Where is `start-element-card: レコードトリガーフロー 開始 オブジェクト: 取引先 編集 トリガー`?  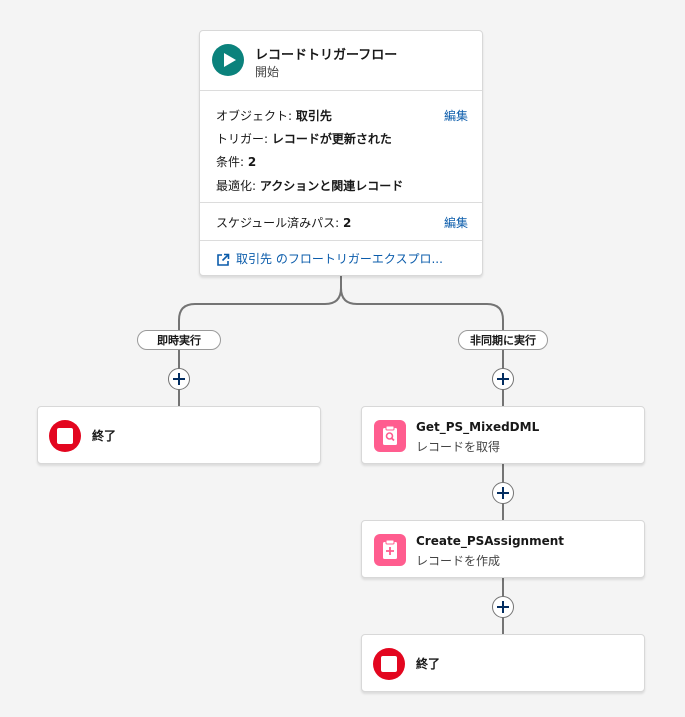
start-element-card: レコードトリガーフロー 開始 オブジェクト: 取引先 編集 トリガー is located at coordinates (341, 153).